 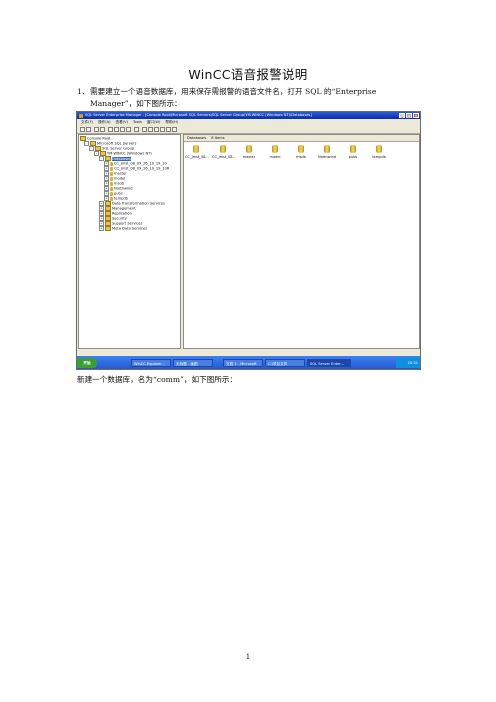 What do you see at coordinates (123, 228) in the screenshot?
I see `tree-item-folder: + Meta Data Services` at bounding box center [123, 228].